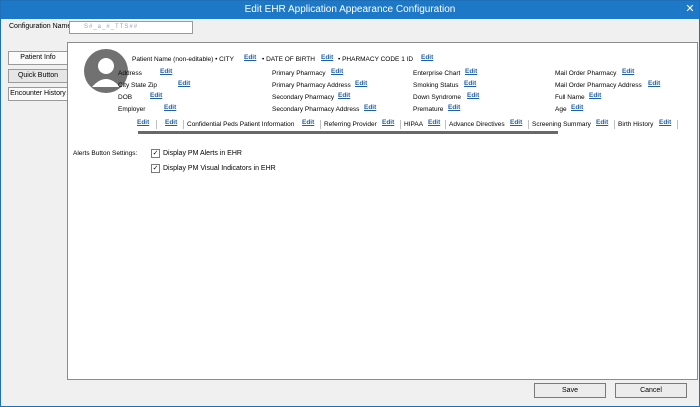 This screenshot has height=407, width=700. What do you see at coordinates (470, 83) in the screenshot?
I see `edit-smoking-status-link: Edit` at bounding box center [470, 83].